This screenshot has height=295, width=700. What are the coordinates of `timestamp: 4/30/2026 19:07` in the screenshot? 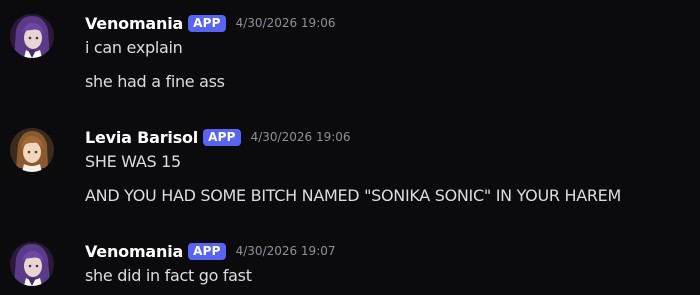 It's located at (286, 251).